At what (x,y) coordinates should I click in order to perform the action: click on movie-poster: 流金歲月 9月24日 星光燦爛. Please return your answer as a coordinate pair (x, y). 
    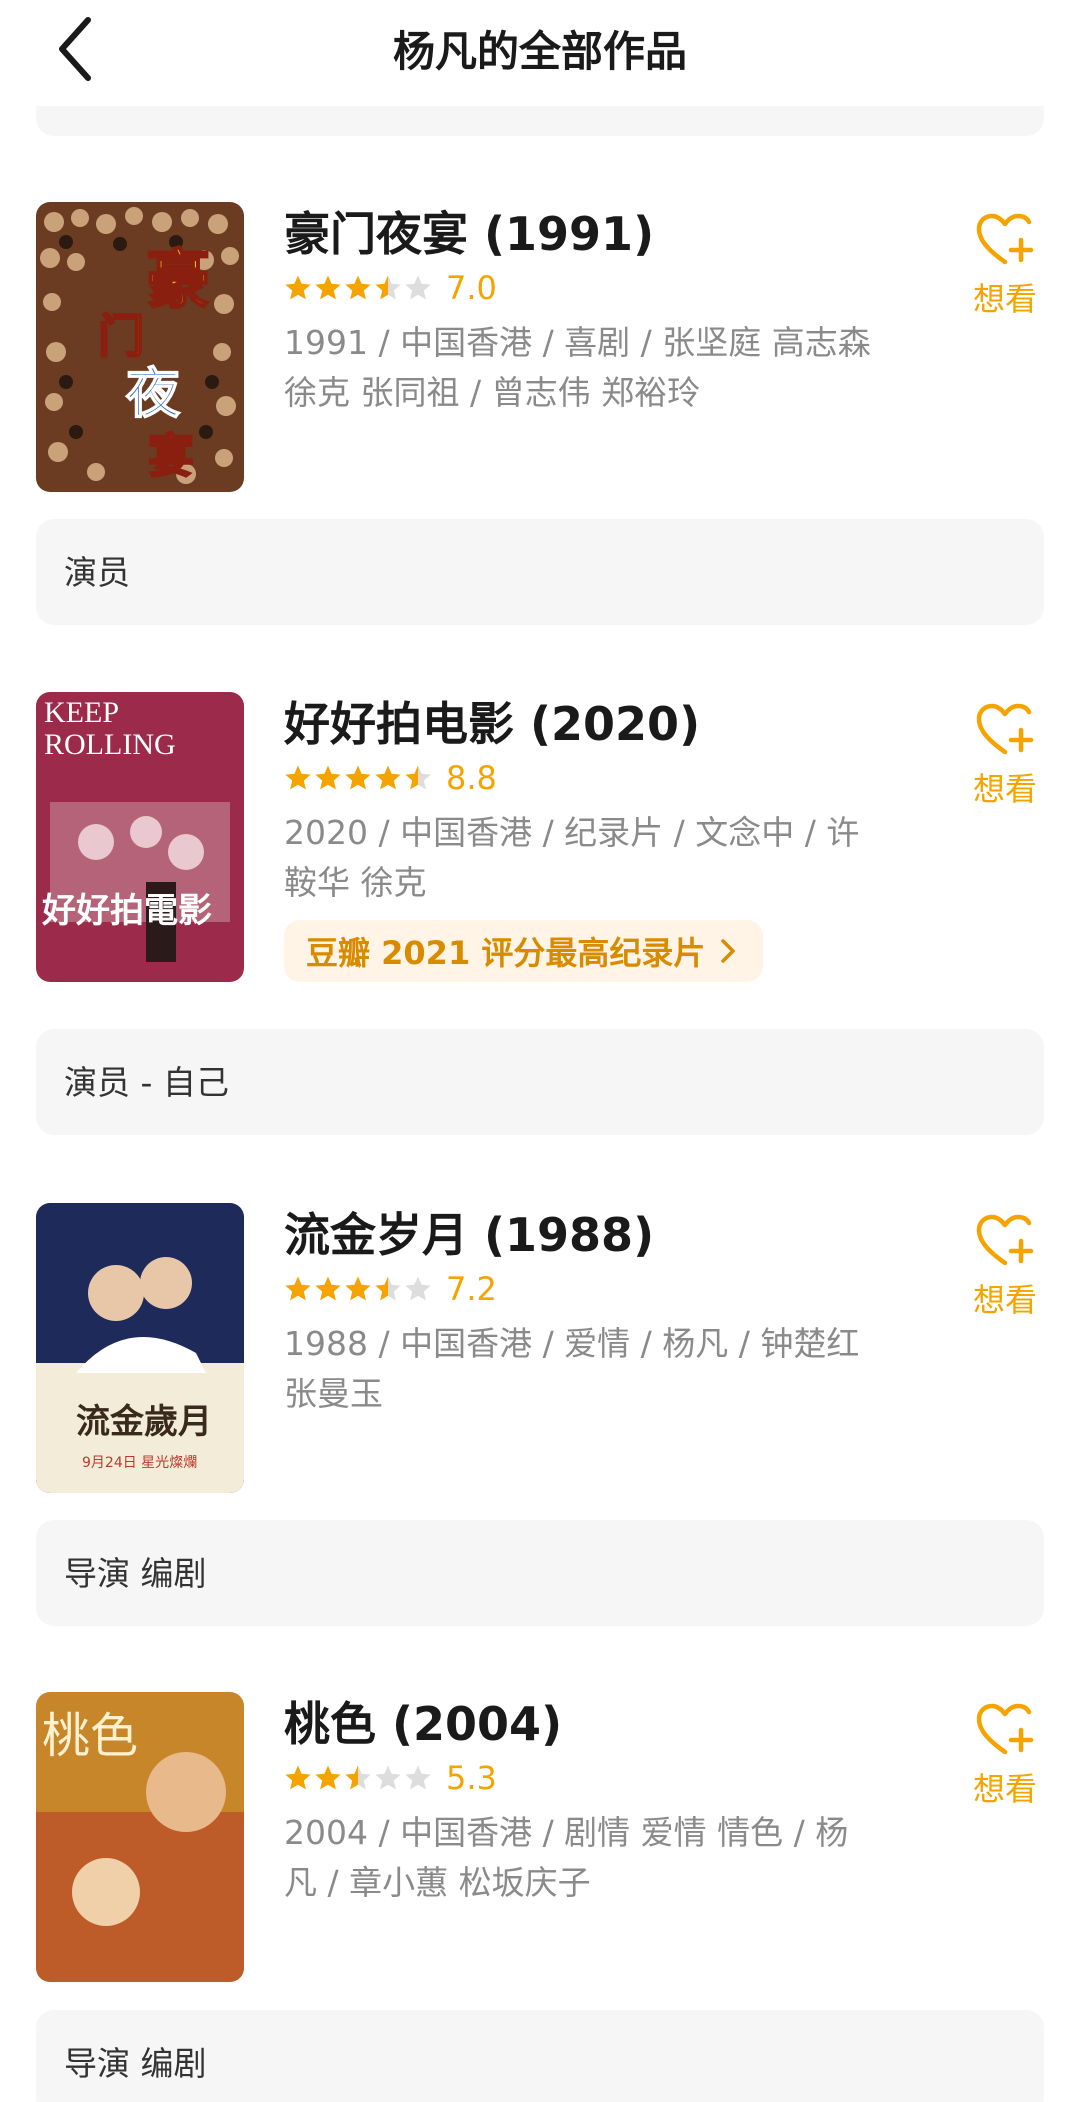
    Looking at the image, I should click on (140, 1348).